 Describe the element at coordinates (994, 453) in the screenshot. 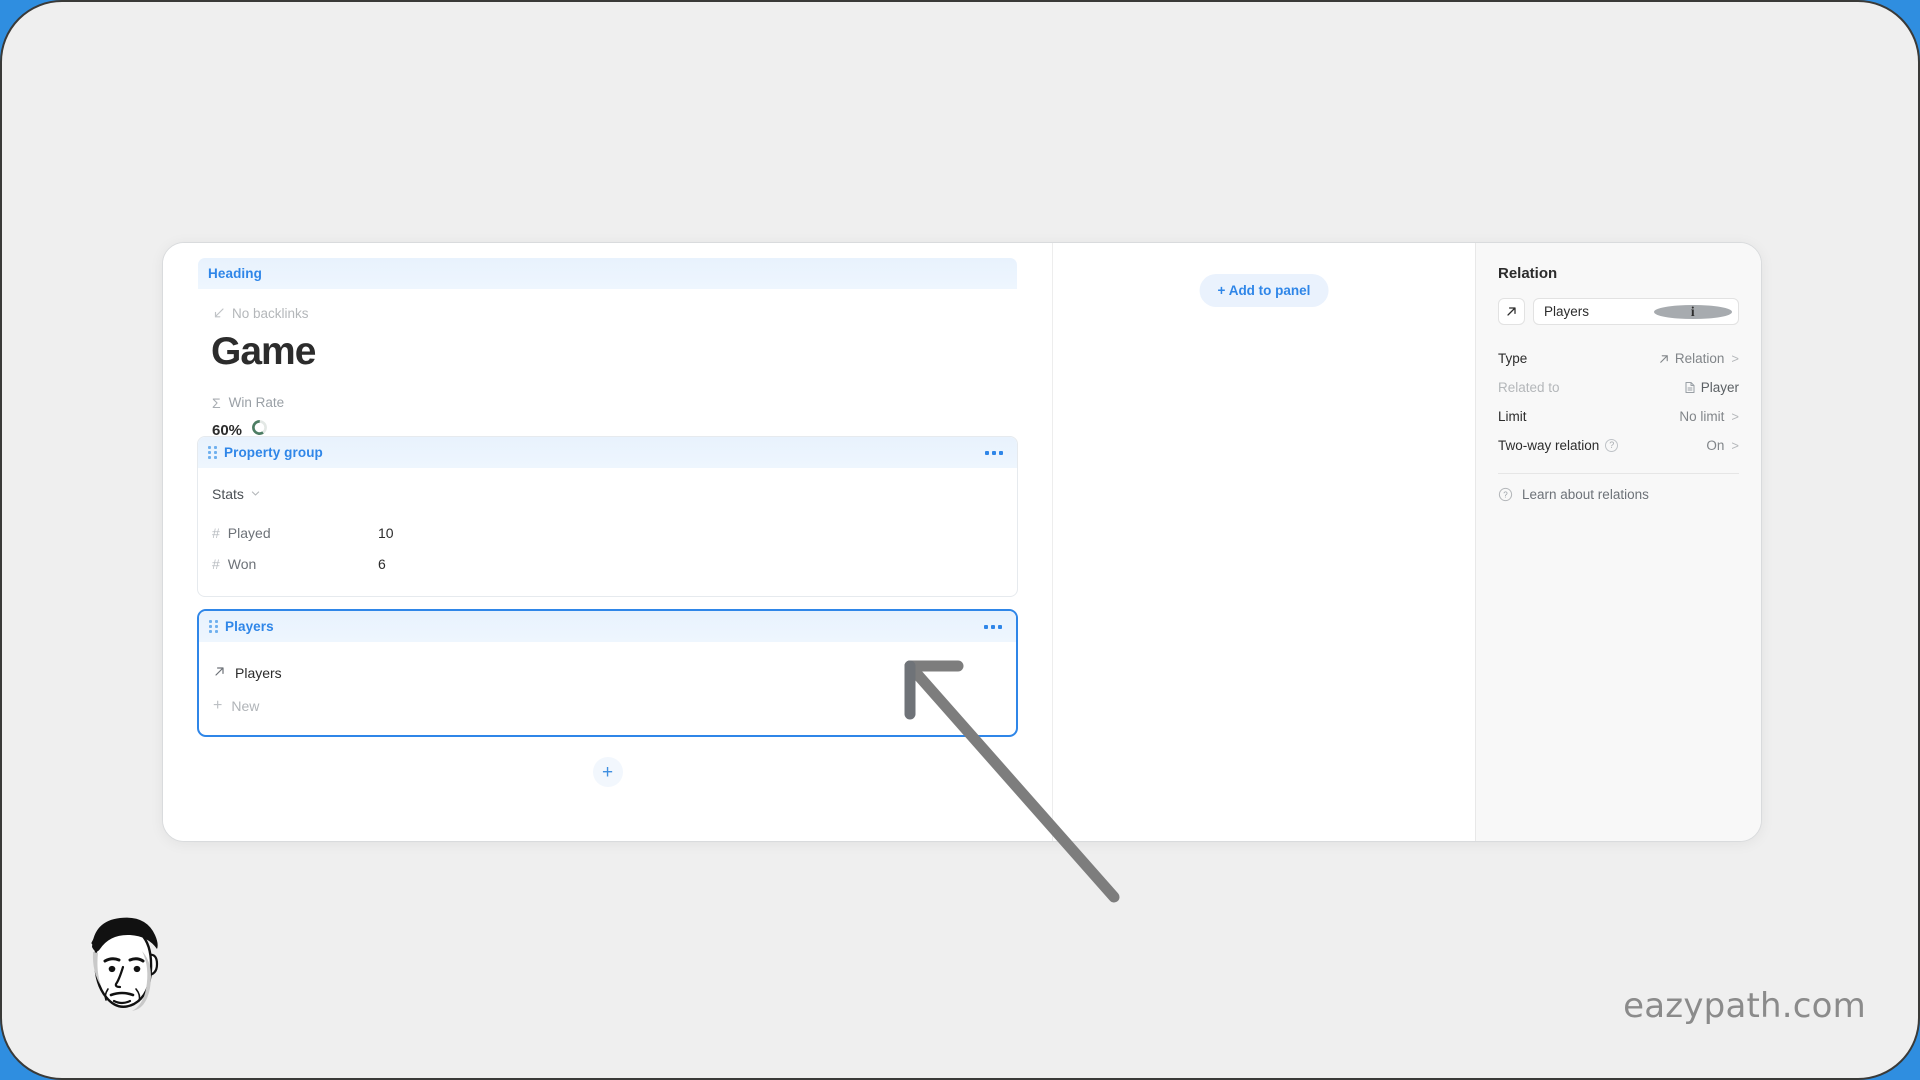

I see `property-group-more-icon` at that location.